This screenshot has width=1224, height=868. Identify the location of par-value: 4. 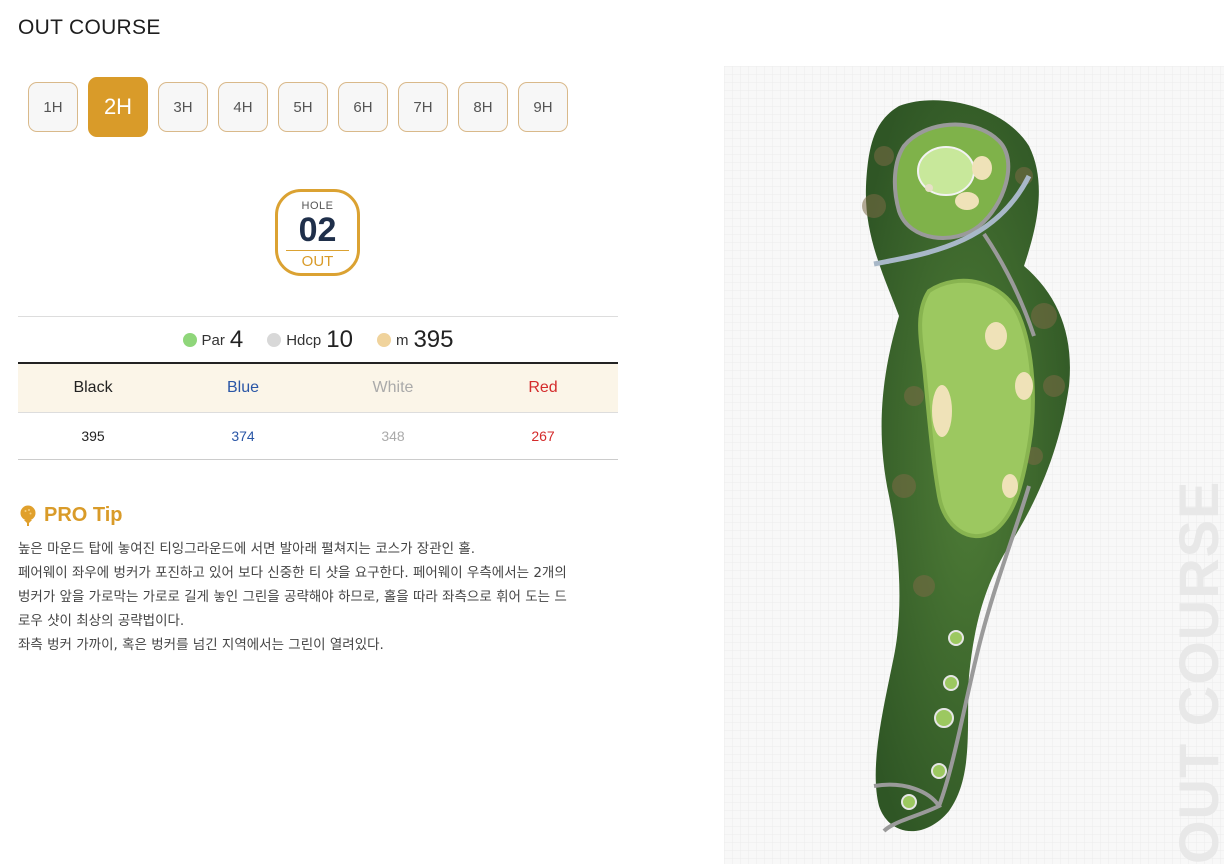
(236, 339).